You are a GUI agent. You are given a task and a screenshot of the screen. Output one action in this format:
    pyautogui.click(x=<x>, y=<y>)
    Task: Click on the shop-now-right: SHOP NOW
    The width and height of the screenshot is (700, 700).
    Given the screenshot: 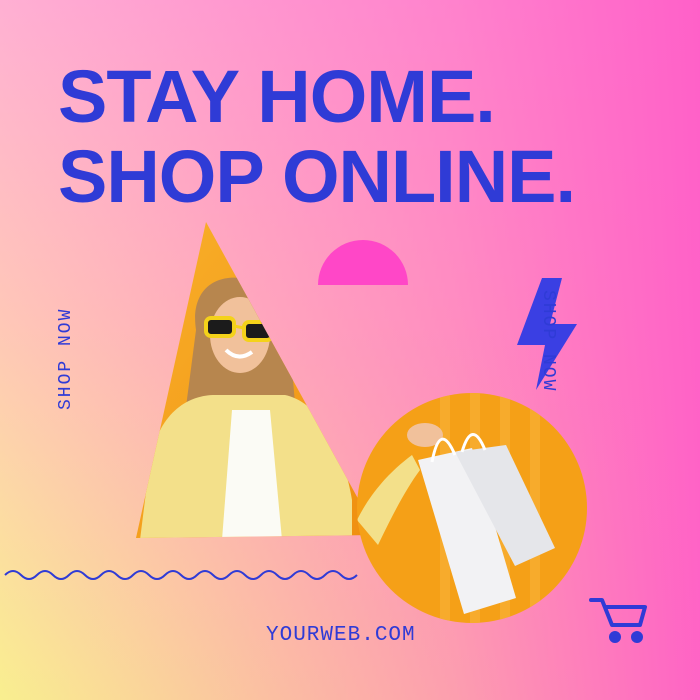 What is the action you would take?
    pyautogui.click(x=548, y=341)
    